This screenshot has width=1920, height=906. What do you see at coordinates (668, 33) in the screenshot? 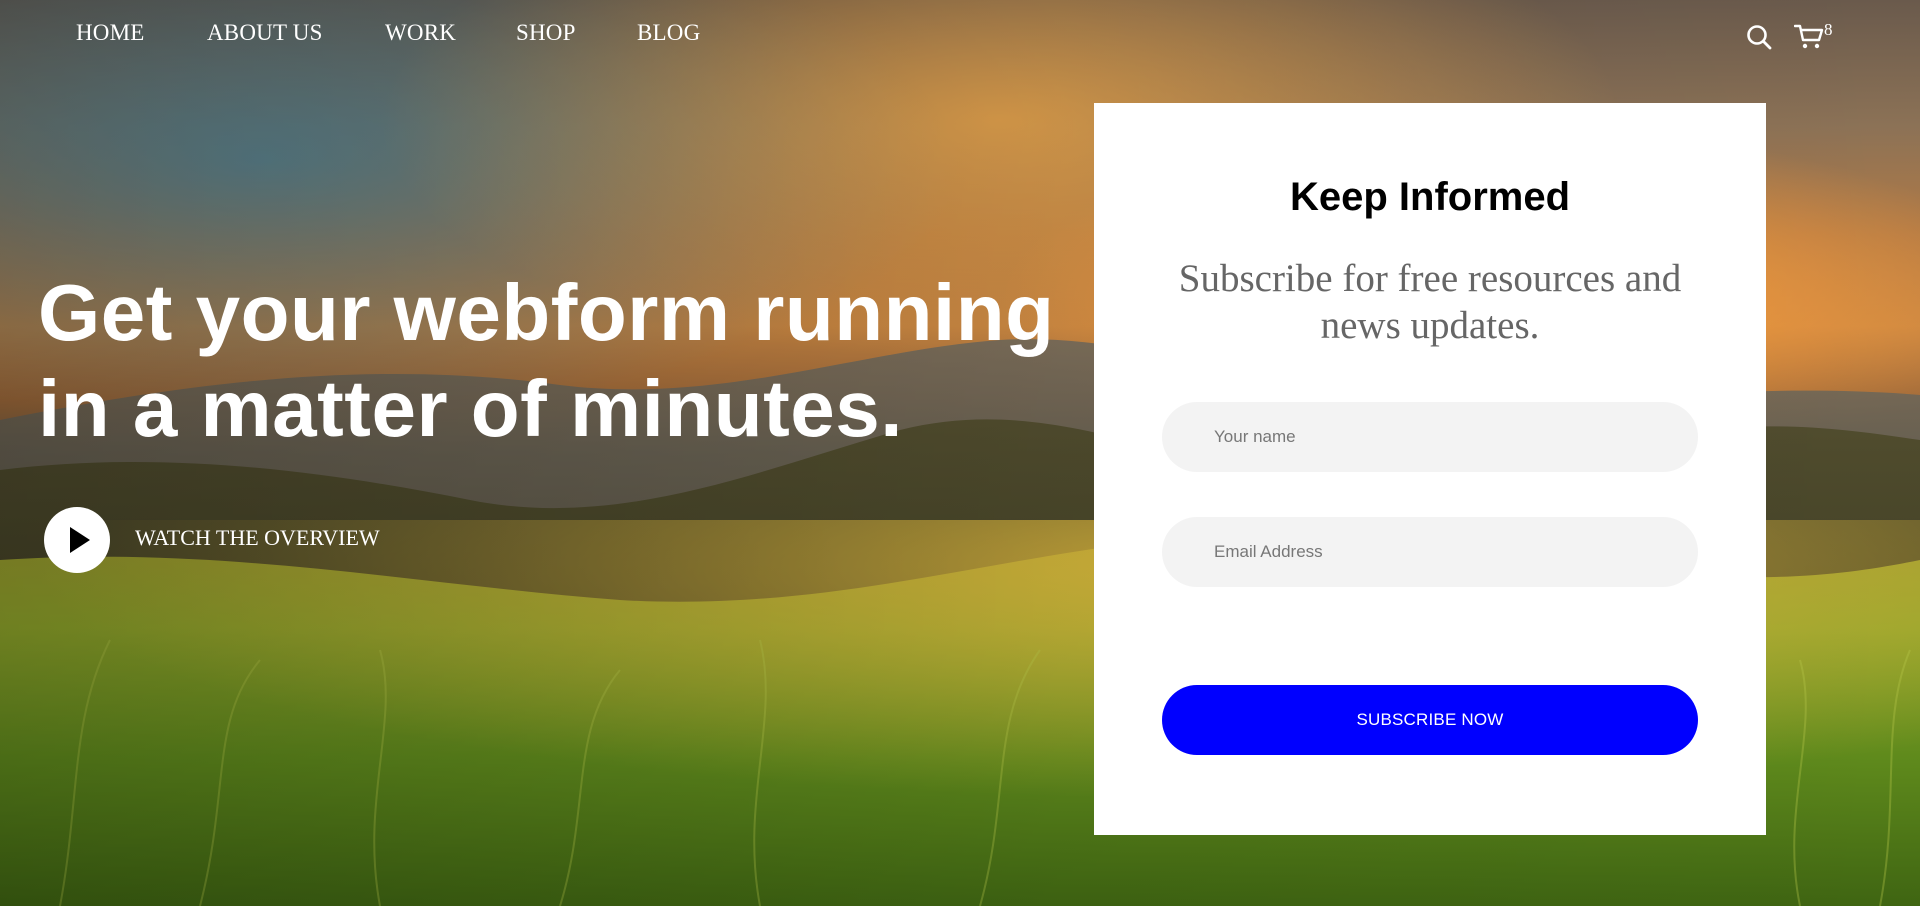
I see `nav-item-blog: BLOG` at bounding box center [668, 33].